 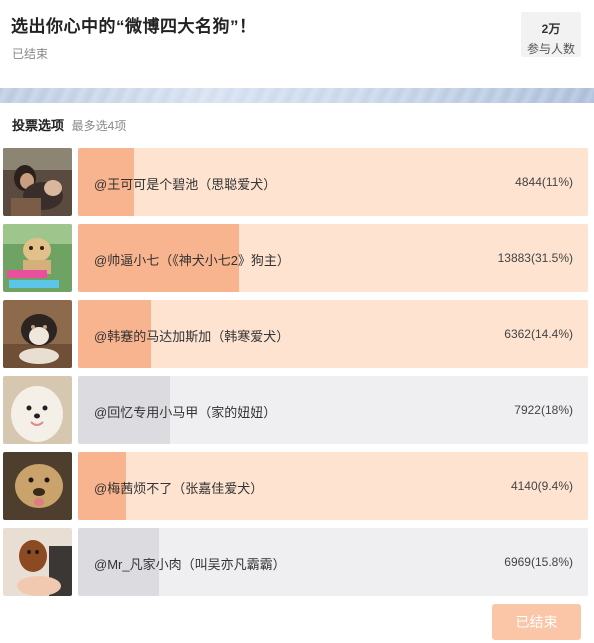 I want to click on poll-option: @Mr_凡家小肉（叫吴亦凡霸霸） 6969(15.8%), so click(x=297, y=561).